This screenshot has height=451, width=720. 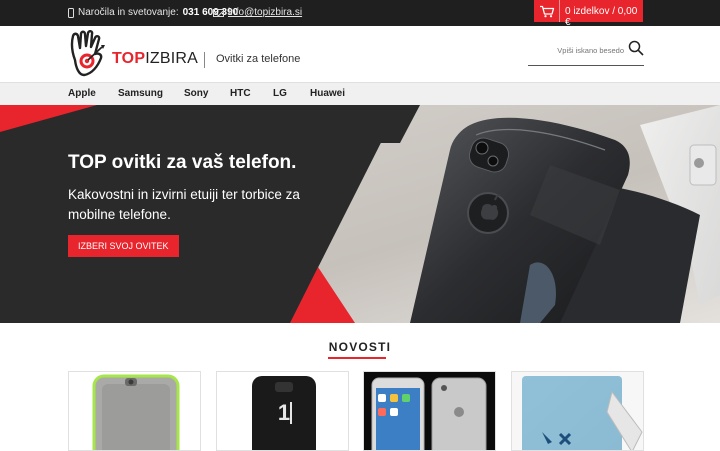 I want to click on product-image-flip-case, so click(x=577, y=411).